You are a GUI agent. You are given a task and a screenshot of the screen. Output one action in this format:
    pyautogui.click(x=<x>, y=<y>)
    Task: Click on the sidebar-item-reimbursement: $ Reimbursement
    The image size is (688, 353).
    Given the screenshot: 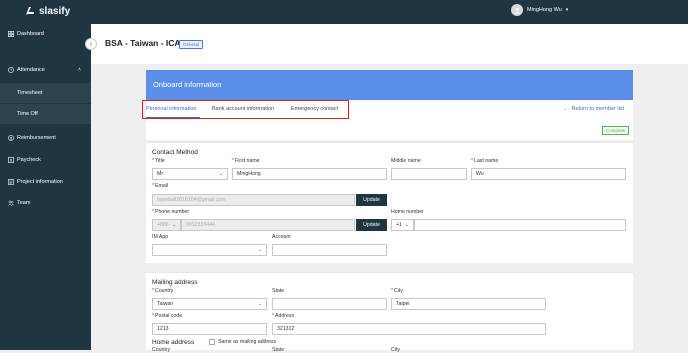 What is the action you would take?
    pyautogui.click(x=45, y=138)
    